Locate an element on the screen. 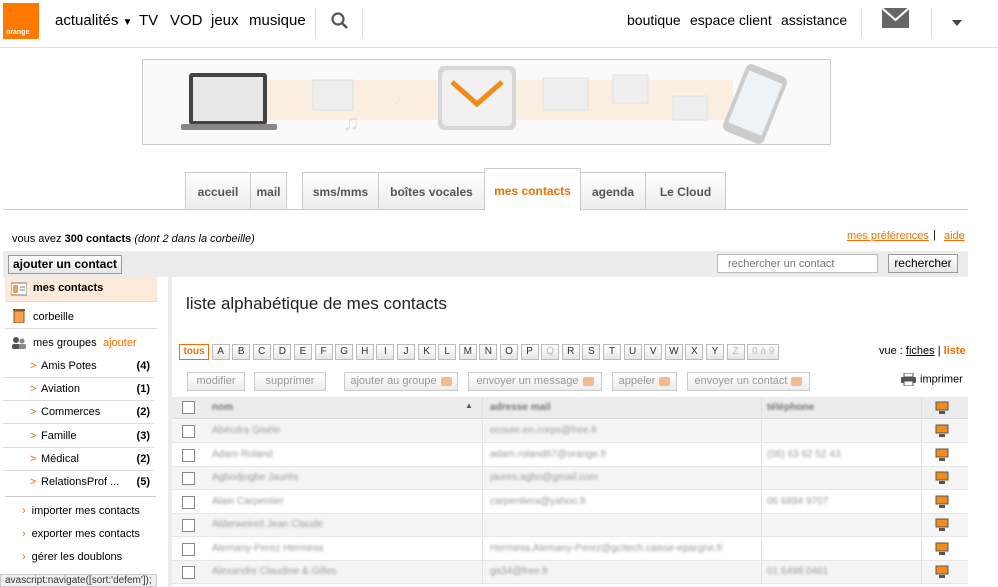 This screenshot has height=587, width=998. import-contacts-link: › importer mes contacts is located at coordinates (81, 511).